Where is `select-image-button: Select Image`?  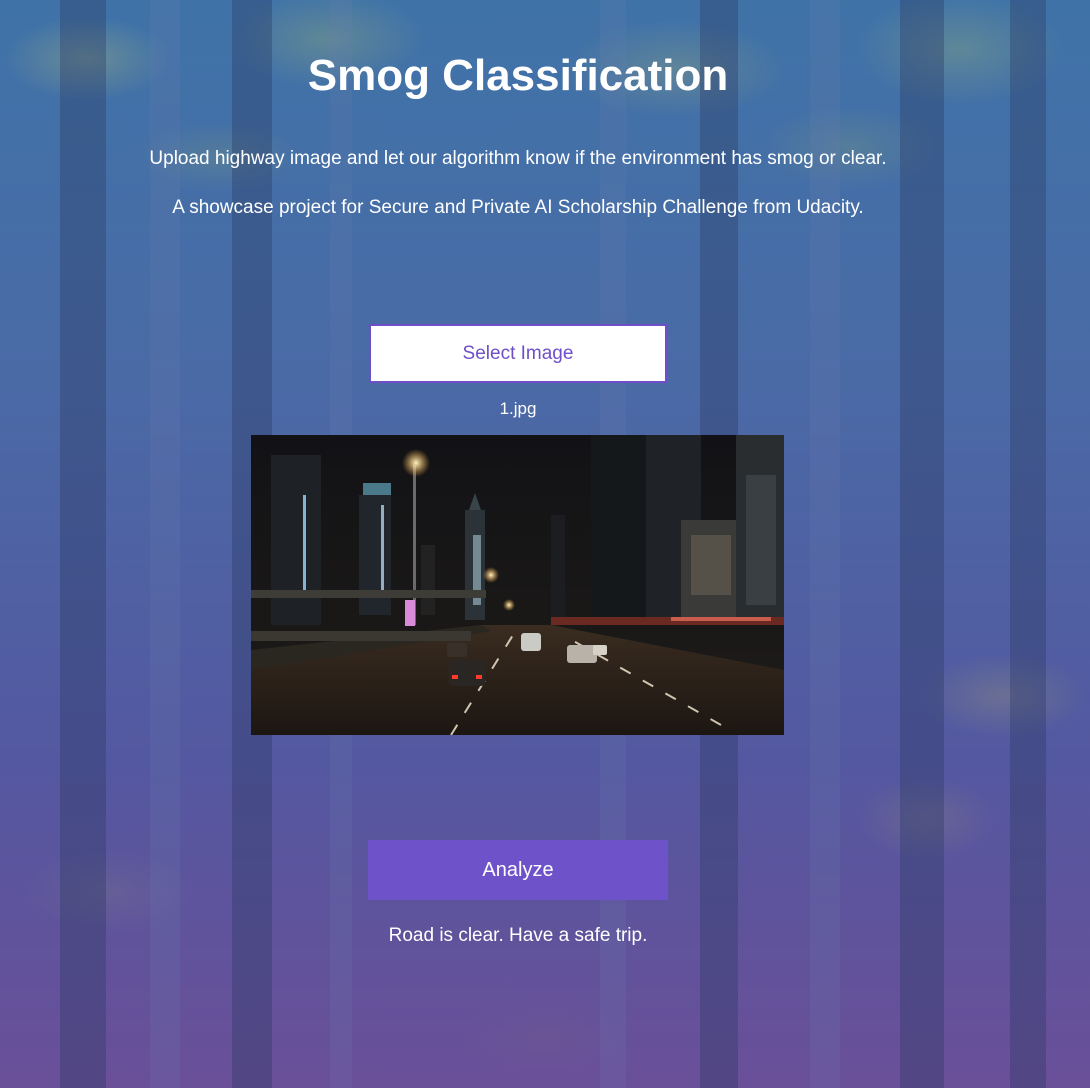
select-image-button: Select Image is located at coordinates (518, 353).